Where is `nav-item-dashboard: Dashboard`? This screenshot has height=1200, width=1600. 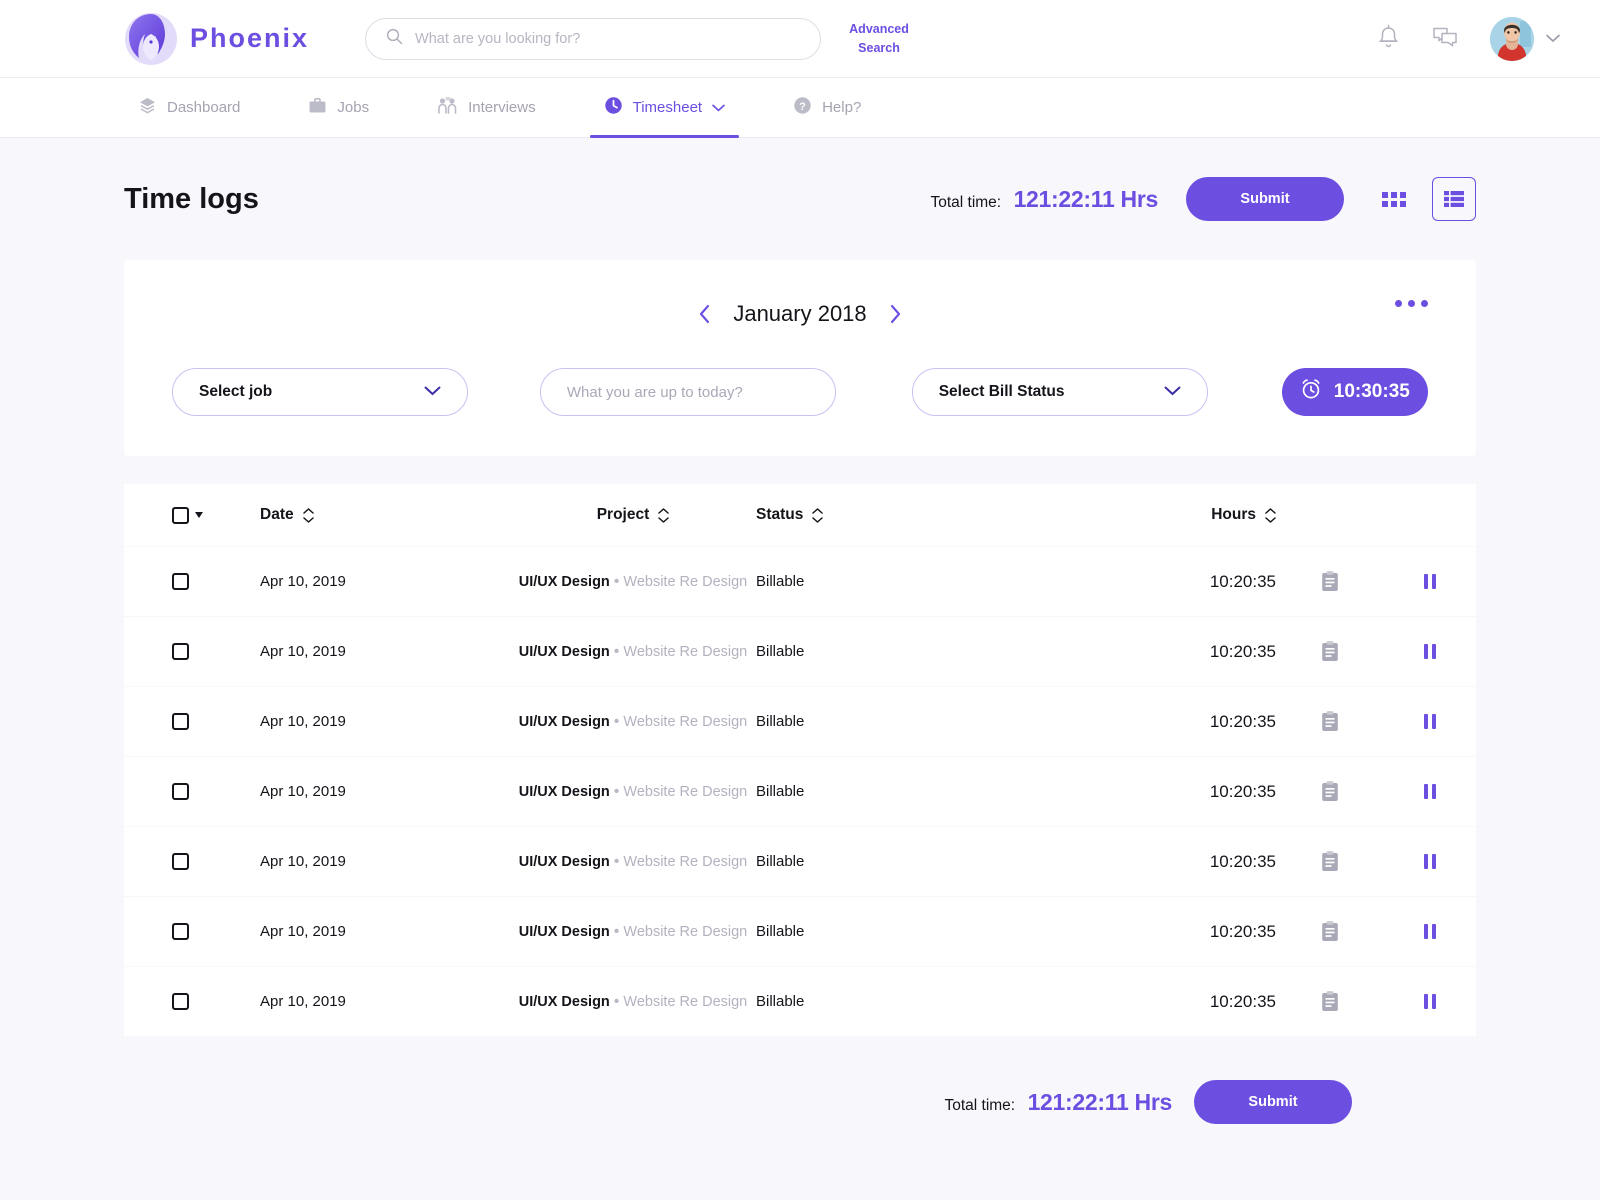
nav-item-dashboard: Dashboard is located at coordinates (189, 107).